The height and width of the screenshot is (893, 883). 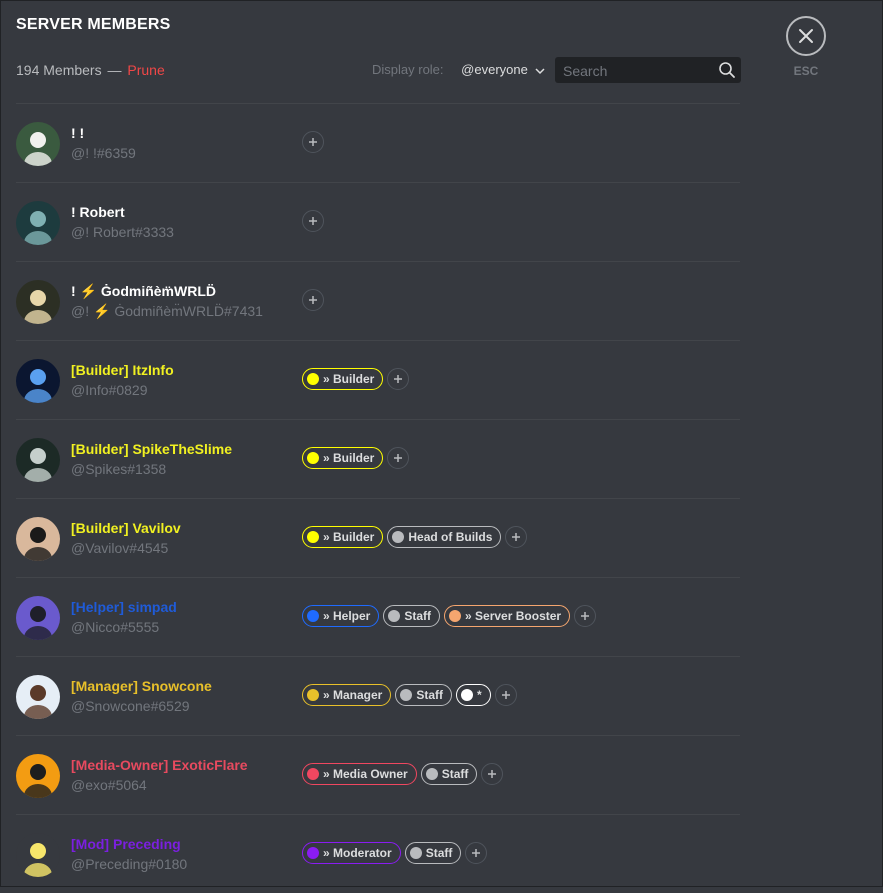 I want to click on member-name: ! !, so click(x=78, y=133).